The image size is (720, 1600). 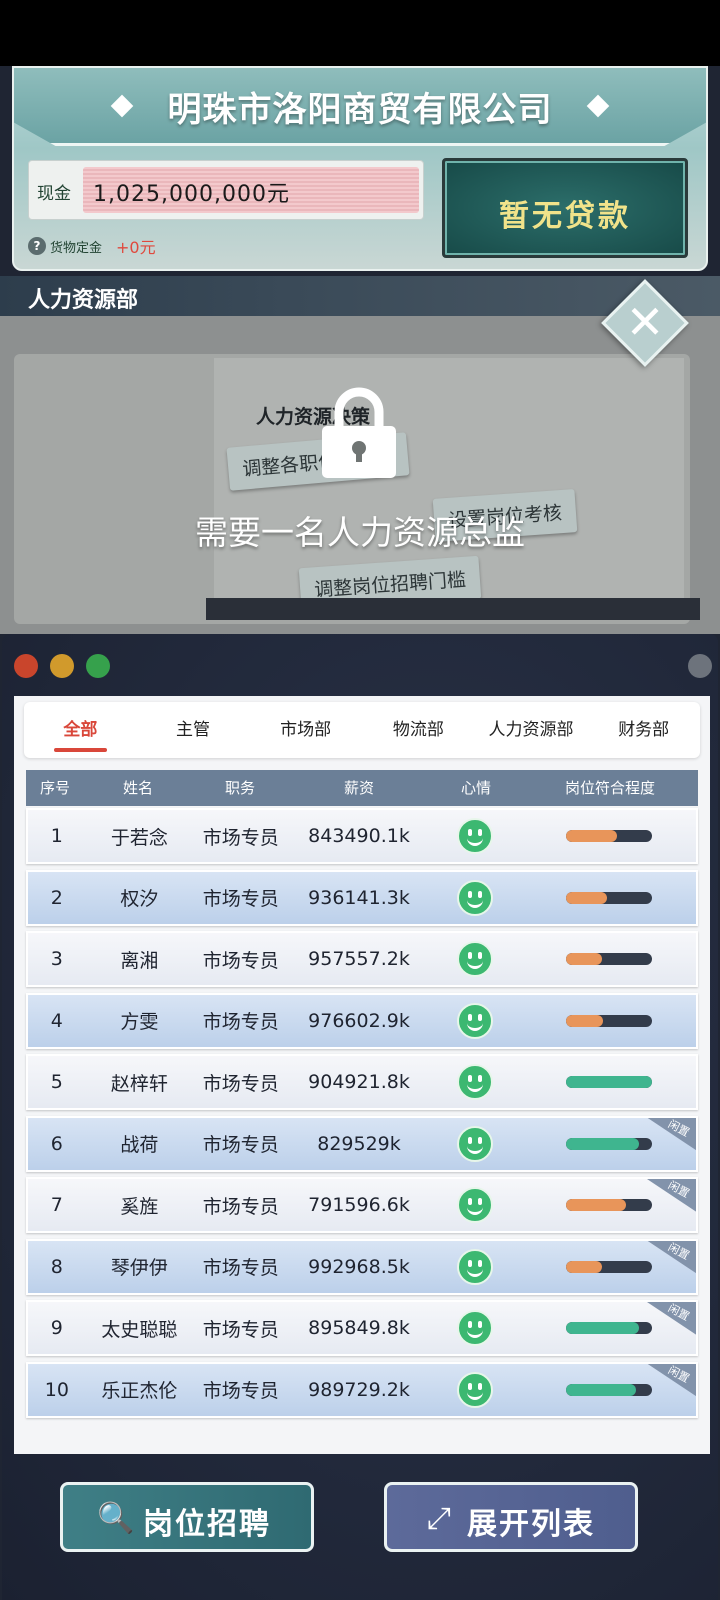 I want to click on deposit-row: ? 货物定金 +0元, so click(x=92, y=246).